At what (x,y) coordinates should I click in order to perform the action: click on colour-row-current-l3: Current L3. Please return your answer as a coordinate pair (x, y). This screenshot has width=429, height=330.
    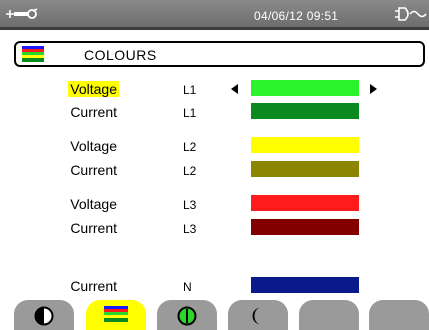
    Looking at the image, I should click on (214, 228).